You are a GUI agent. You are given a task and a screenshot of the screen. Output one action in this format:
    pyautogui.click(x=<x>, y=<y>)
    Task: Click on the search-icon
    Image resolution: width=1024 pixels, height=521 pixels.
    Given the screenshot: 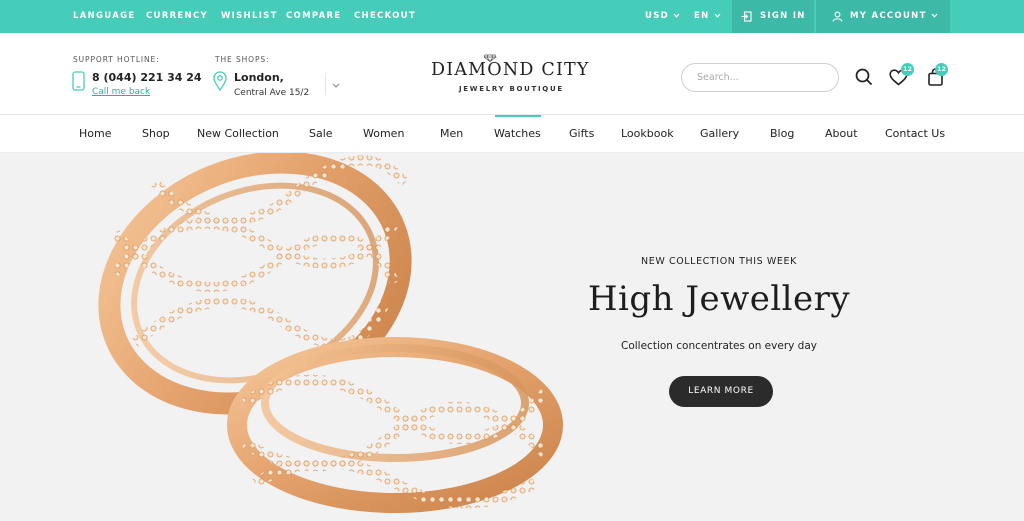 What is the action you would take?
    pyautogui.click(x=864, y=77)
    